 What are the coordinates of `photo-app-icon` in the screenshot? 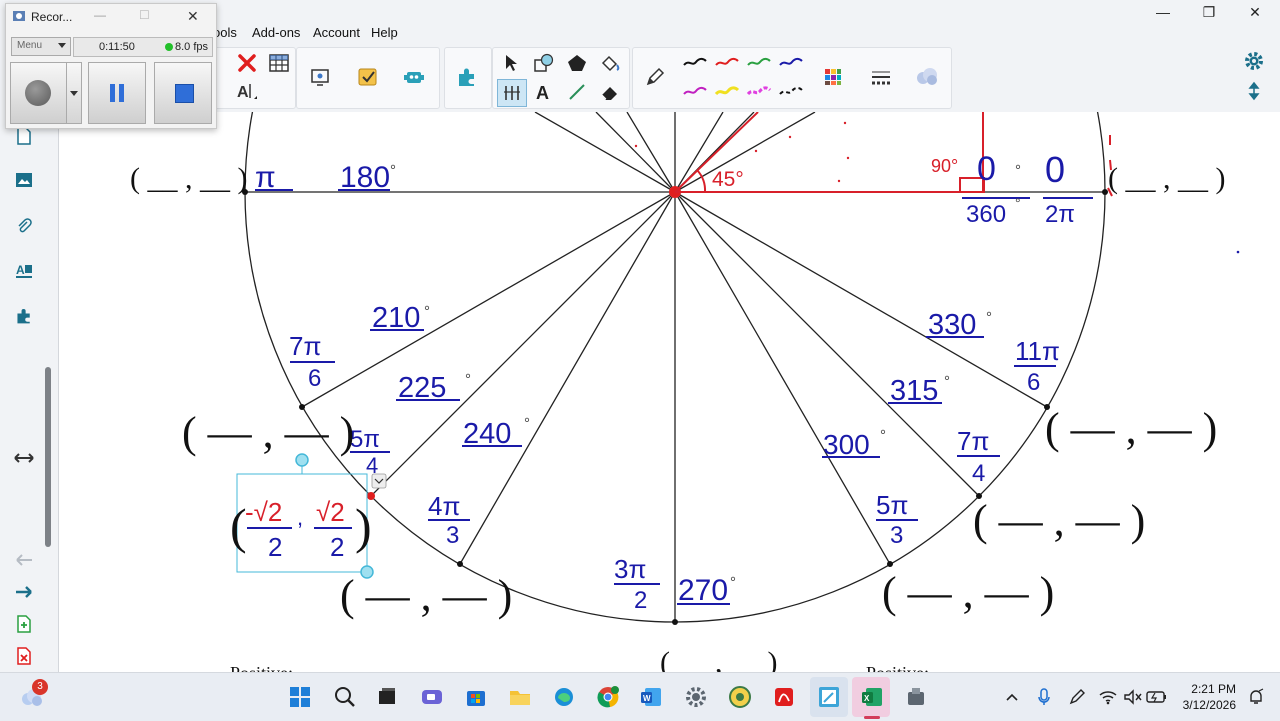 It's located at (740, 697).